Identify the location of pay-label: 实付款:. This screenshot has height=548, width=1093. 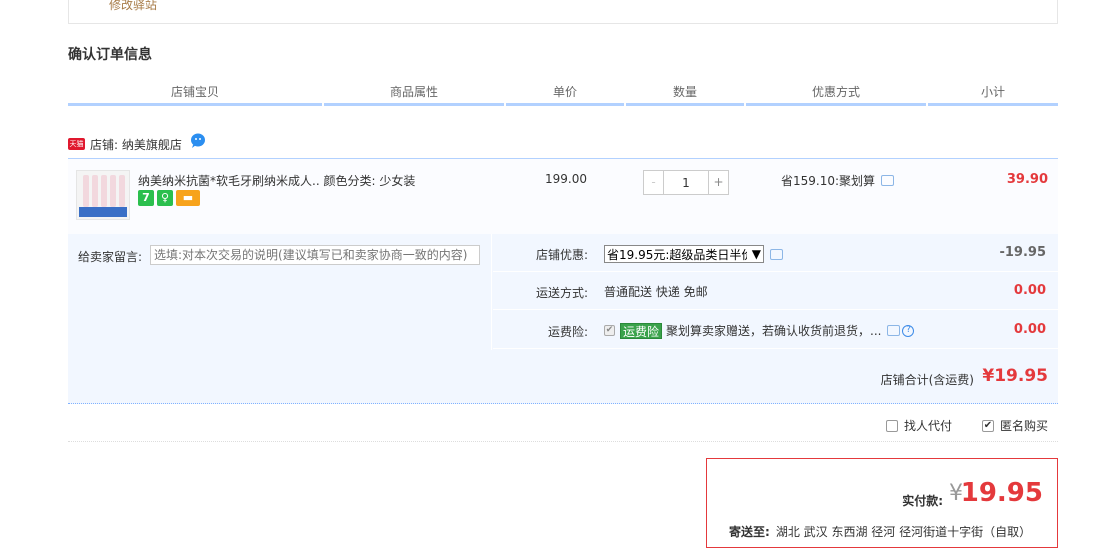
(922, 501).